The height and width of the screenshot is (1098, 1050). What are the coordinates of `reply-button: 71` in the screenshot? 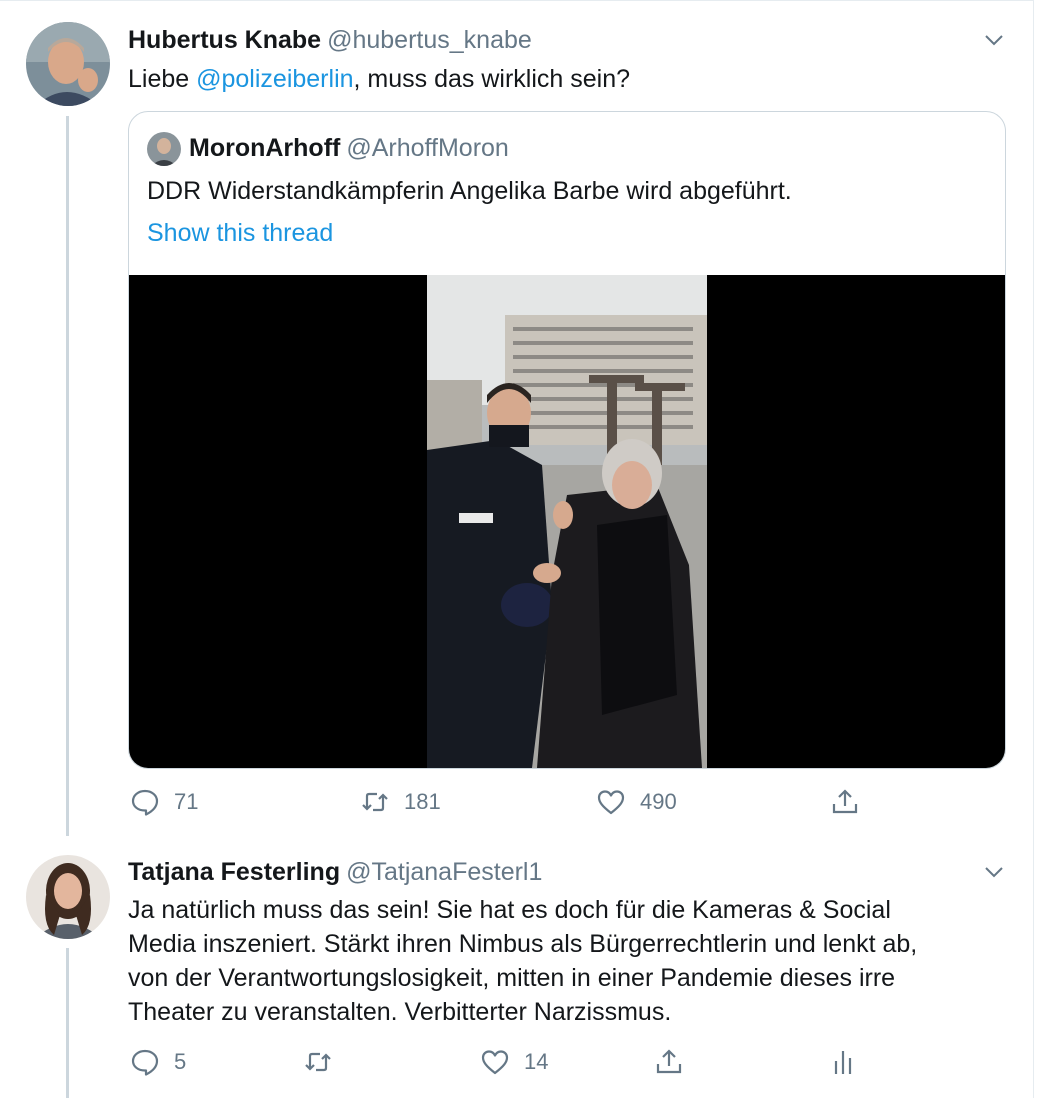 It's located at (164, 802).